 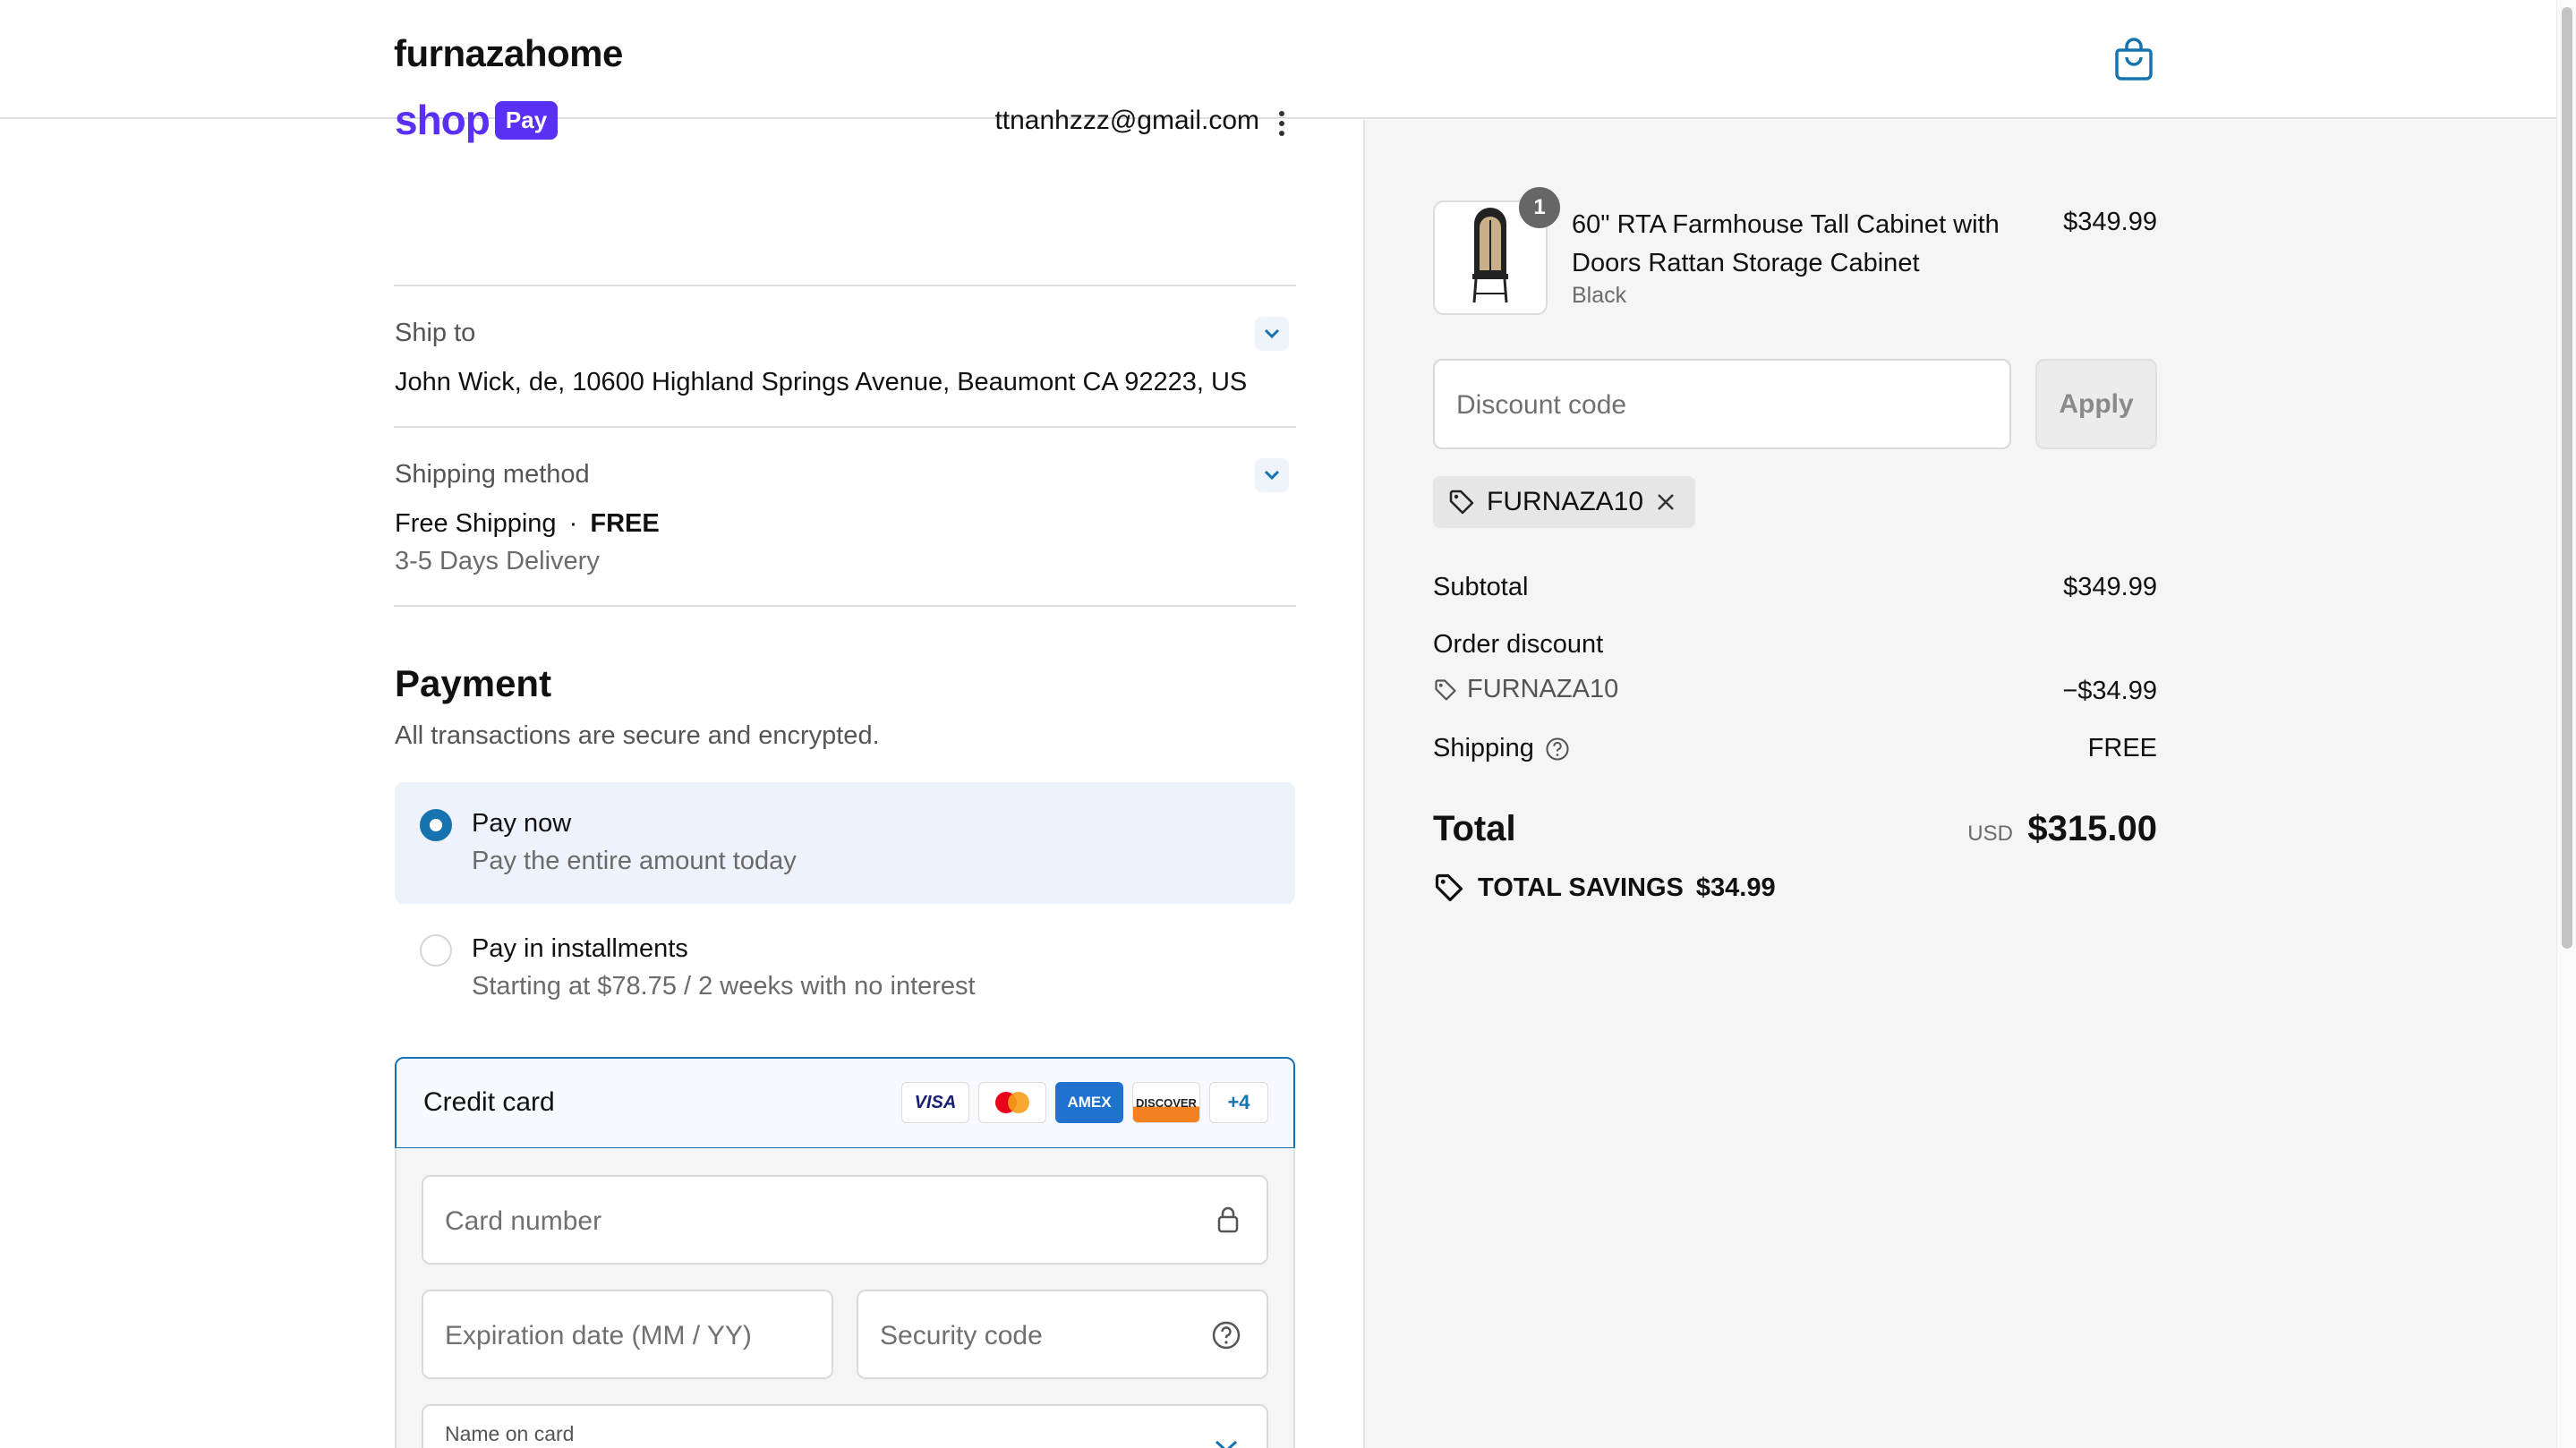 I want to click on credit-card-option: Credit card VISA AMEX DISCOVER +4, so click(x=845, y=1103).